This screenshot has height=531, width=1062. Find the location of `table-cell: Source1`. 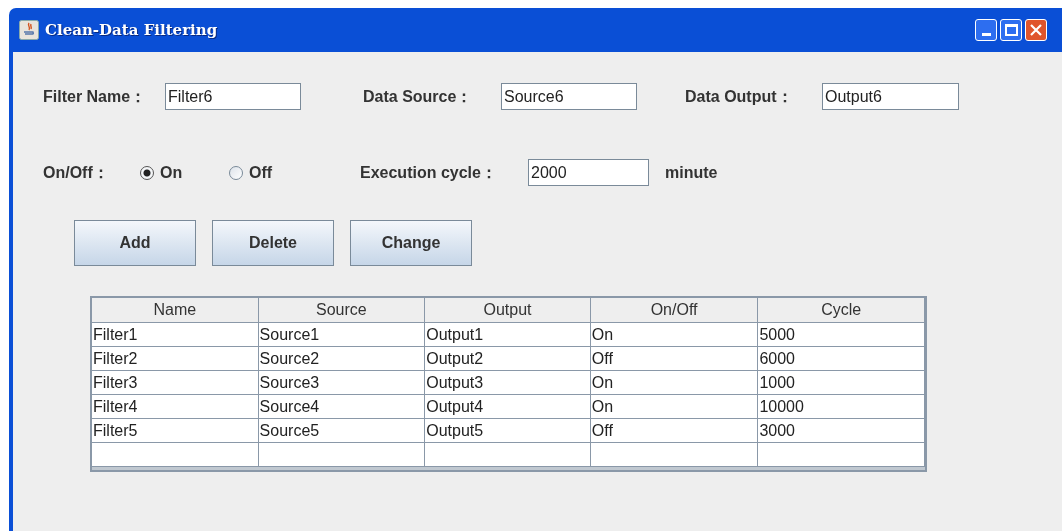

table-cell: Source1 is located at coordinates (342, 335).